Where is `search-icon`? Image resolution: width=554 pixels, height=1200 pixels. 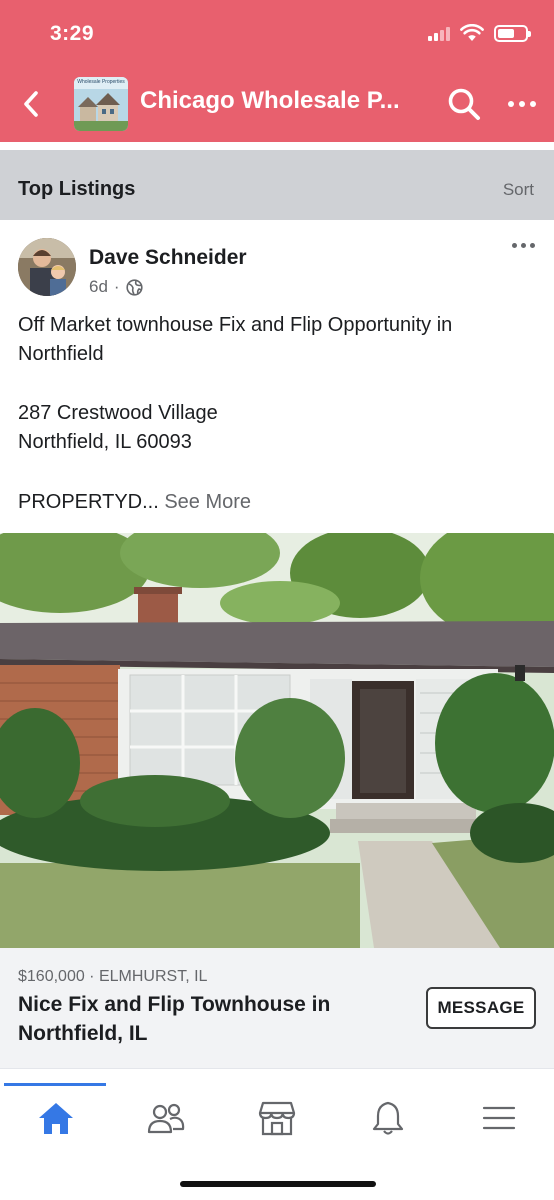
search-icon is located at coordinates (464, 104).